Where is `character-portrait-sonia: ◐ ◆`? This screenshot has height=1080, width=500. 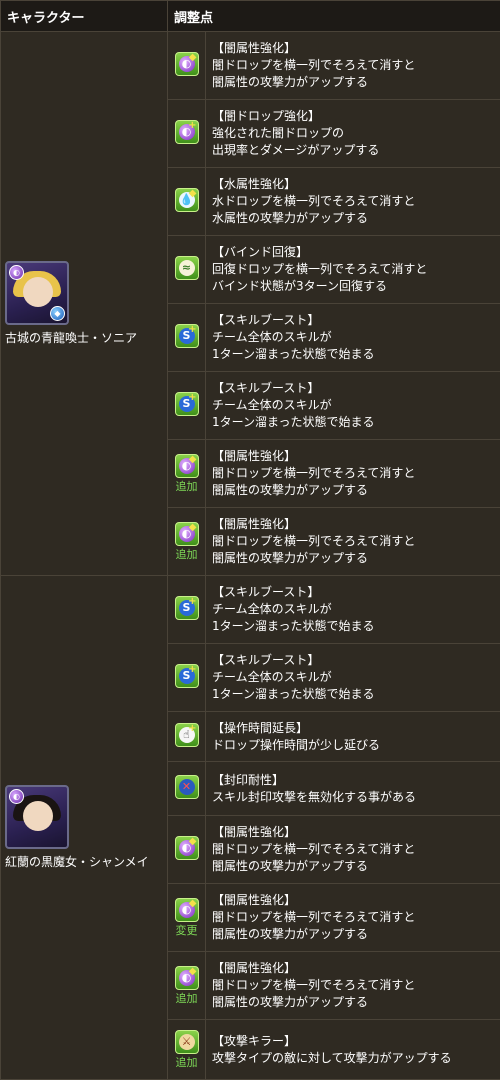 character-portrait-sonia: ◐ ◆ is located at coordinates (37, 293).